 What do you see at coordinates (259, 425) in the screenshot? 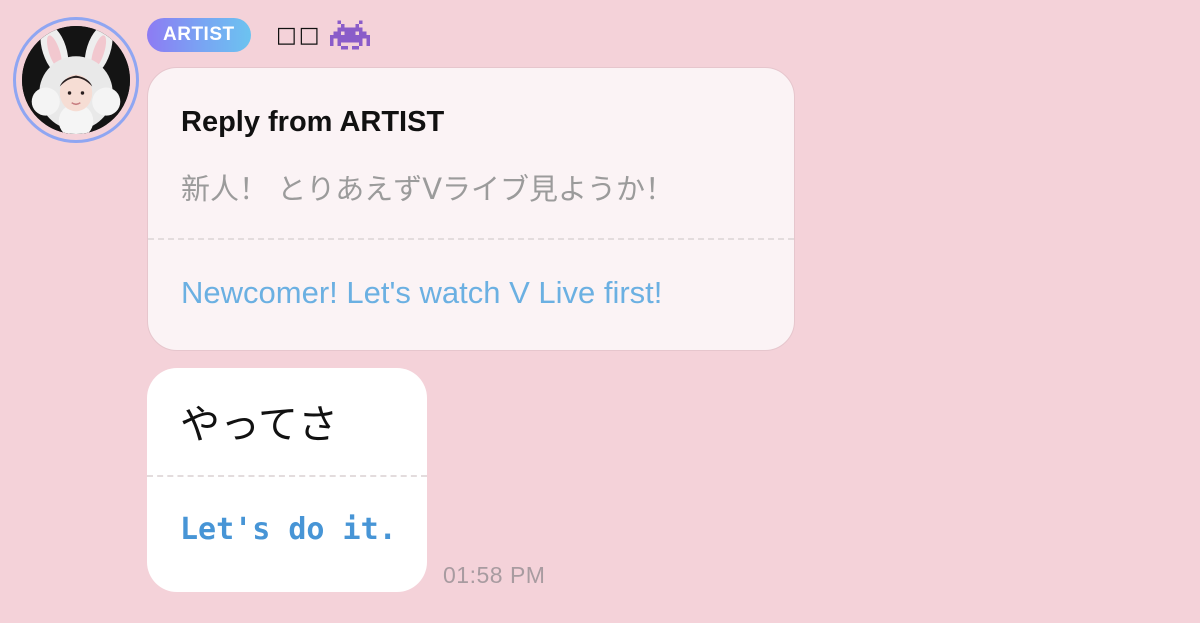
I see `message-original-text: やってさ` at bounding box center [259, 425].